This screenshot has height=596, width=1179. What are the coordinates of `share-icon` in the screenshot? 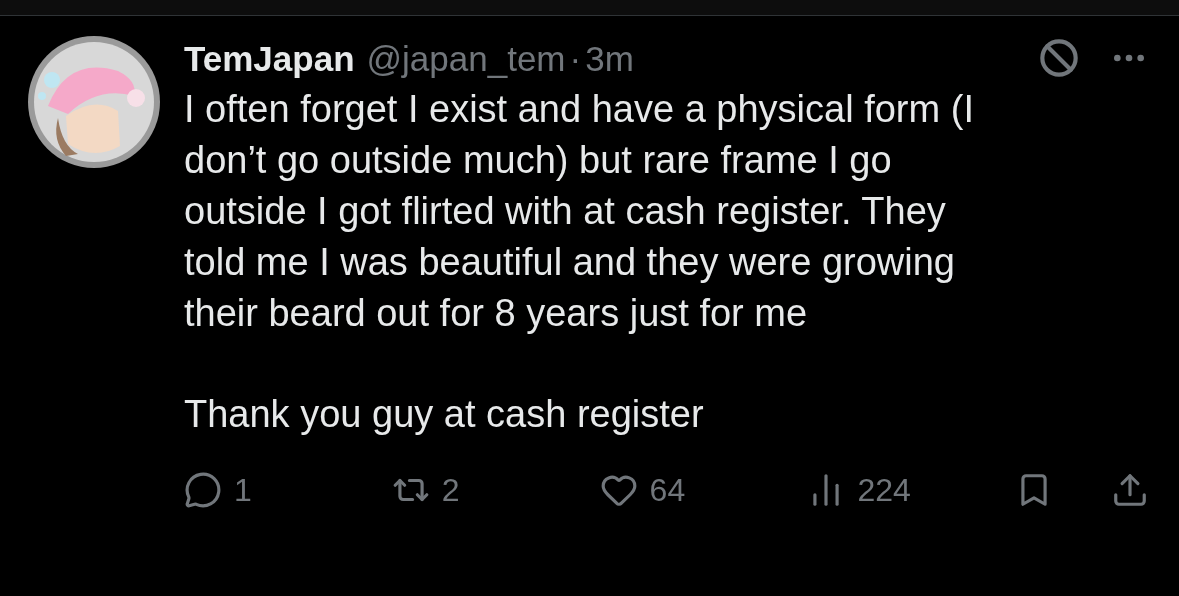 It's located at (1130, 490).